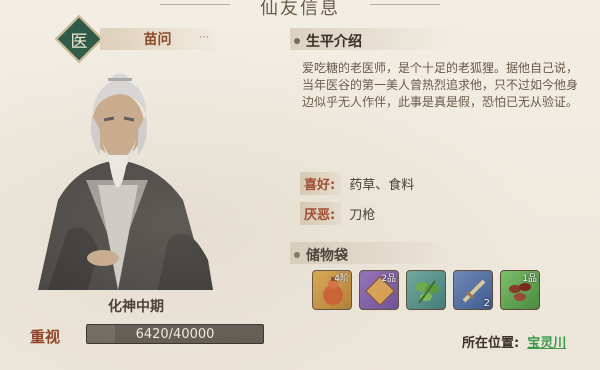 This screenshot has height=370, width=600. I want to click on name-bar: 苗问 ⋯, so click(157, 39).